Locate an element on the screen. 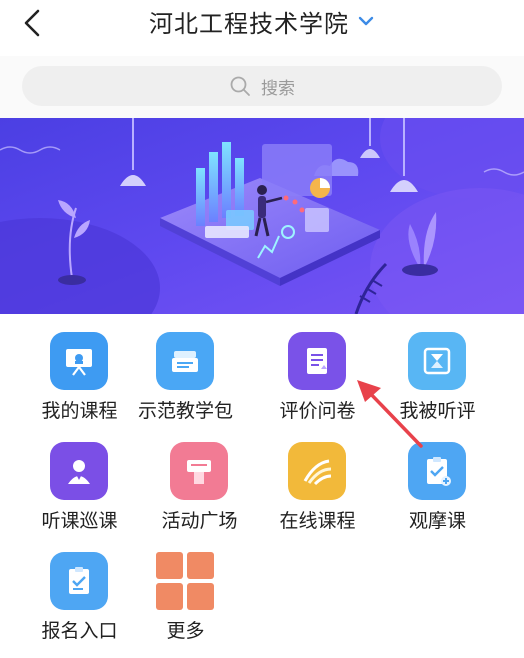  search-area: 搜索 is located at coordinates (262, 87).